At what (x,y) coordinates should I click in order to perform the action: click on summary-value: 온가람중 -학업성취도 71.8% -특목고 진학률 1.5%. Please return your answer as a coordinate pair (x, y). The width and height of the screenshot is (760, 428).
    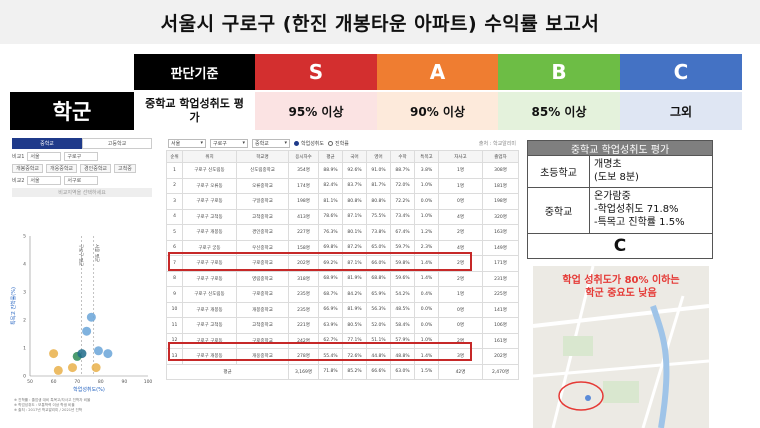
    Looking at the image, I should click on (651, 210).